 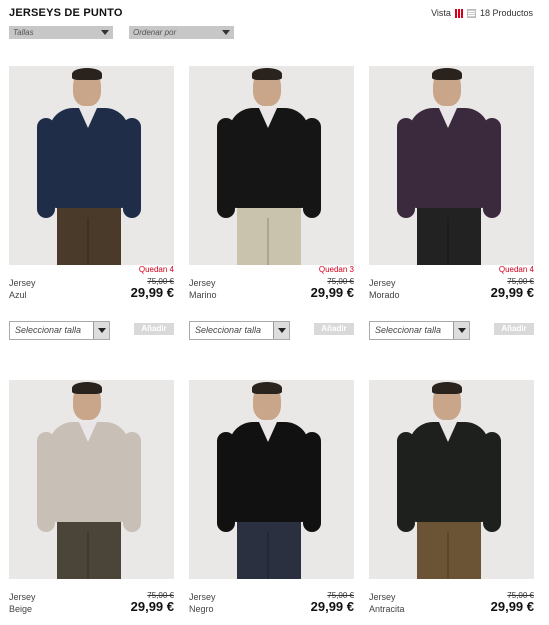 I want to click on grid-view-icon, so click(x=458, y=13).